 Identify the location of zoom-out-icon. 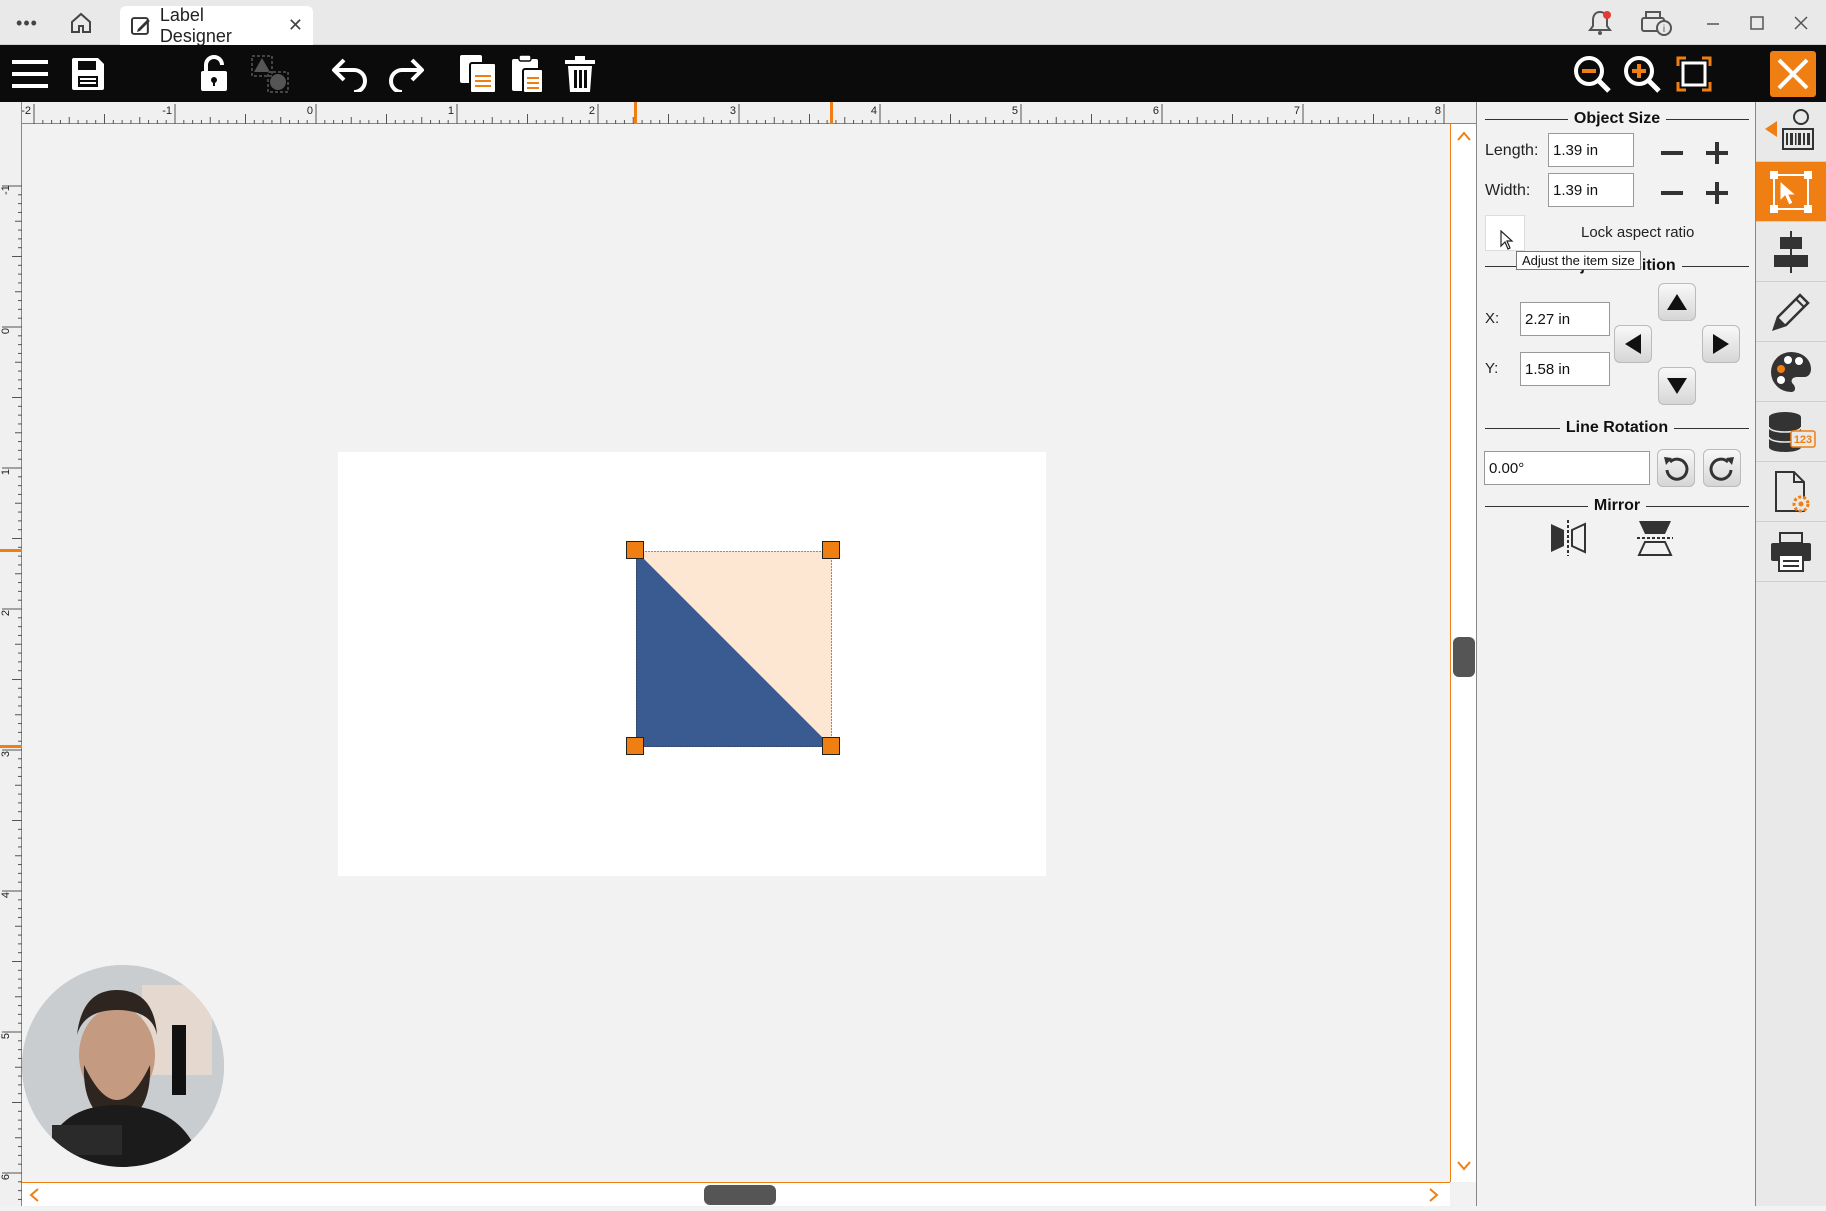
(1592, 74).